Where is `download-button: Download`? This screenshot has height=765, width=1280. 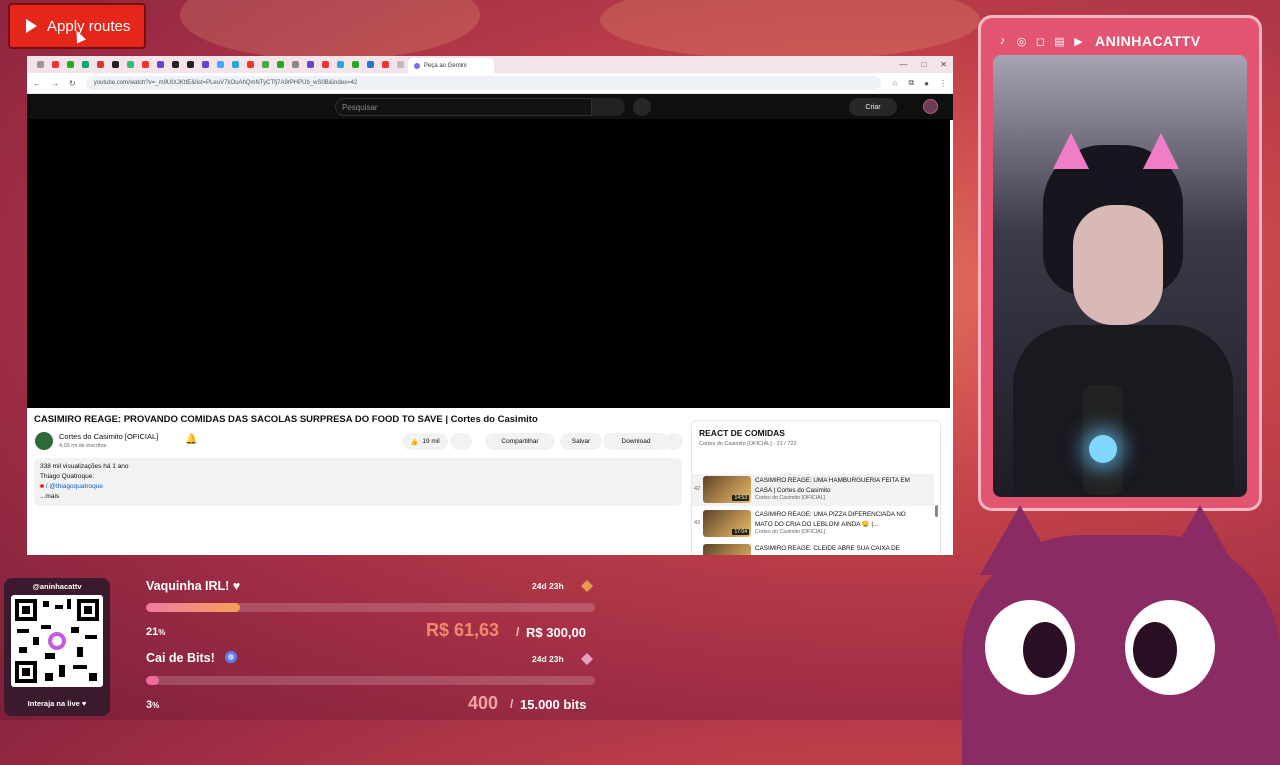 download-button: Download is located at coordinates (636, 441).